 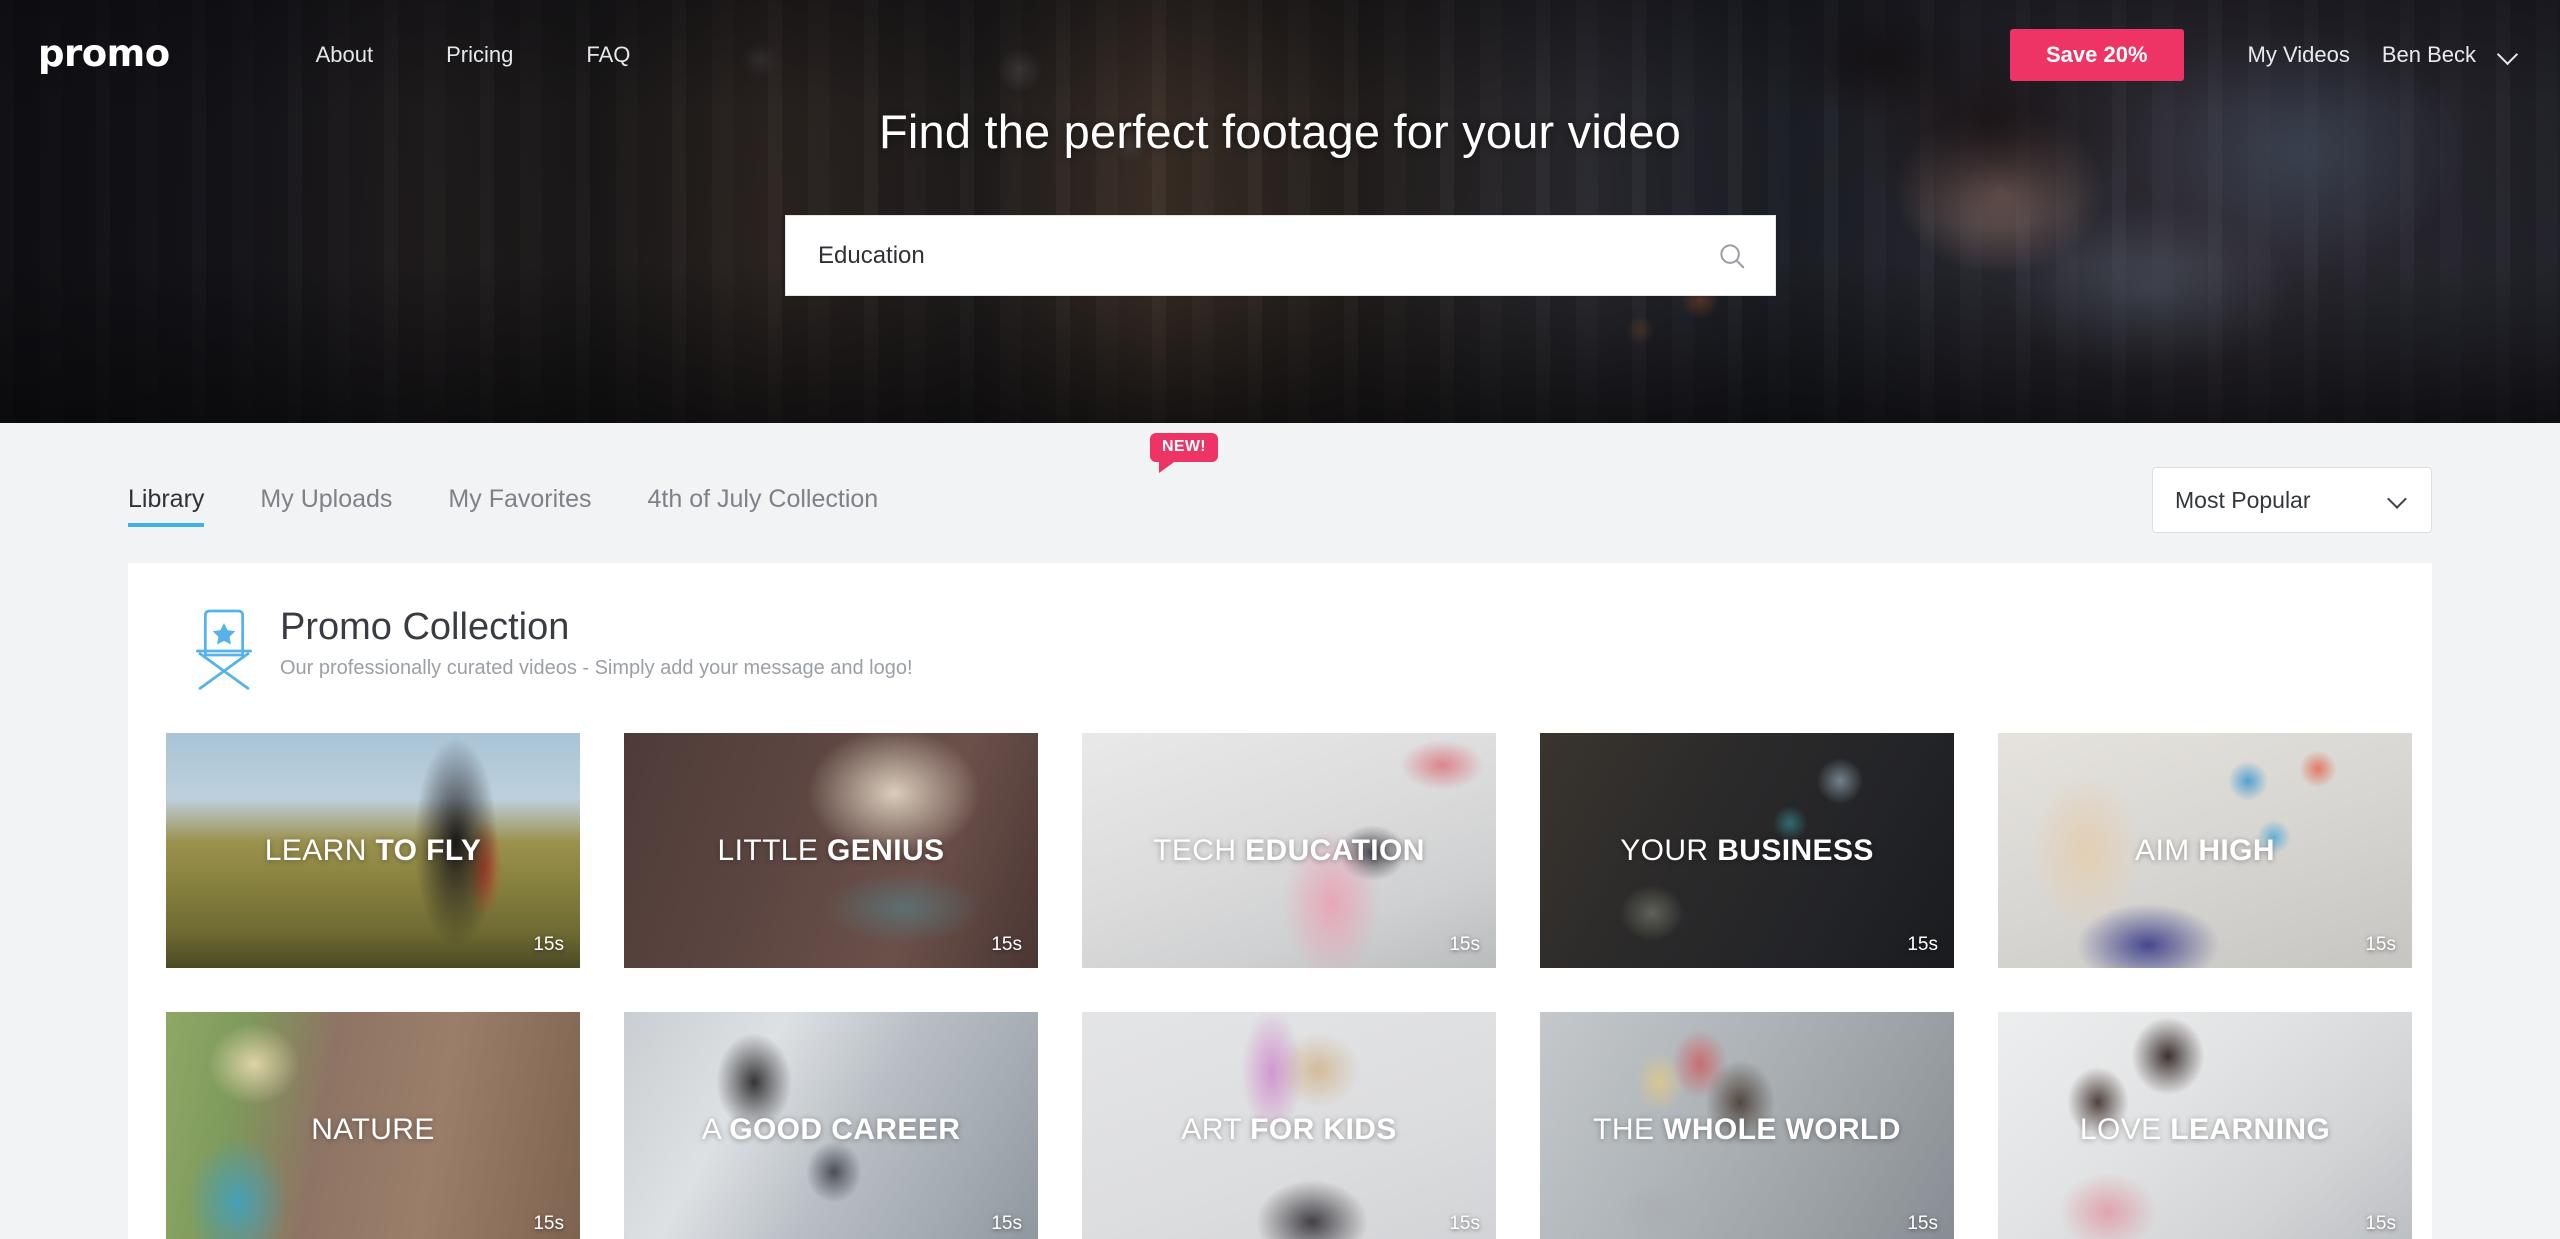 What do you see at coordinates (479, 55) in the screenshot?
I see `nav-link-pricing: Pricing` at bounding box center [479, 55].